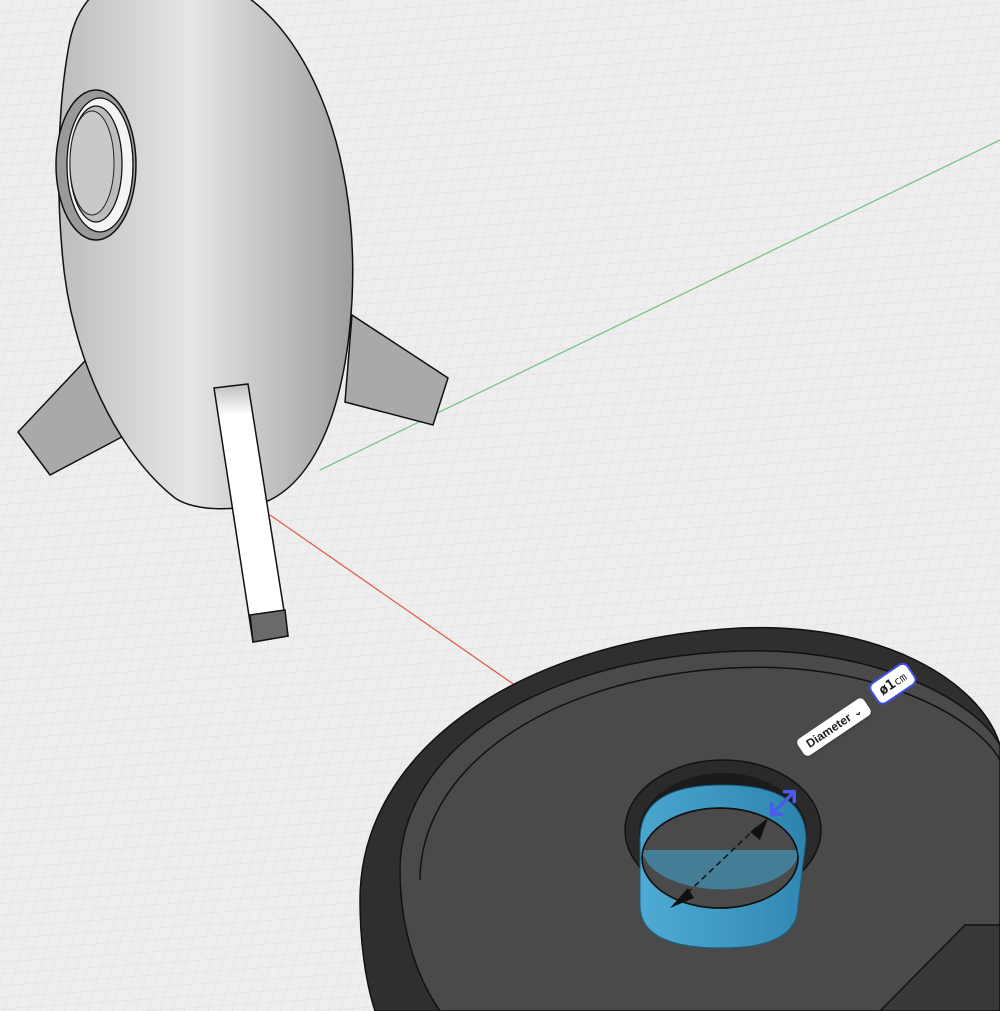 This screenshot has width=1000, height=1011. I want to click on hole-feature, so click(723, 854).